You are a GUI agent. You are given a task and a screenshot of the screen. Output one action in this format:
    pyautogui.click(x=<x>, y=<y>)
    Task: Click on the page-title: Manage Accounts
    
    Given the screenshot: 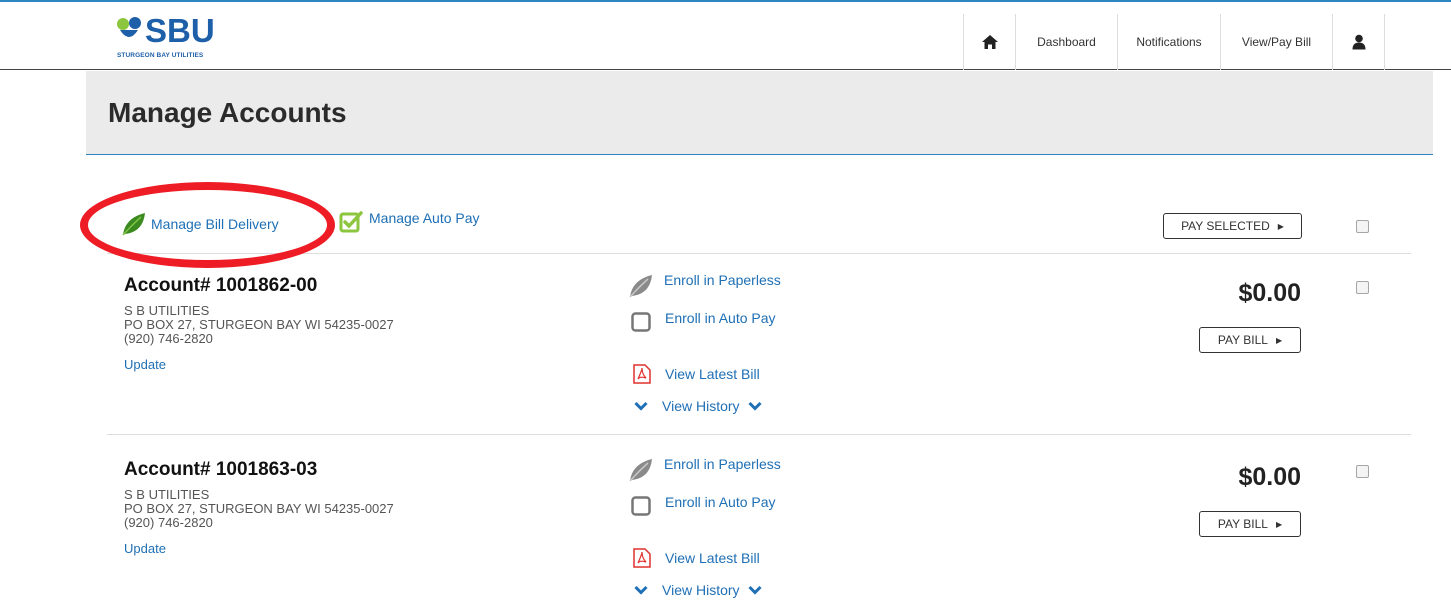 What is the action you would take?
    pyautogui.click(x=227, y=112)
    